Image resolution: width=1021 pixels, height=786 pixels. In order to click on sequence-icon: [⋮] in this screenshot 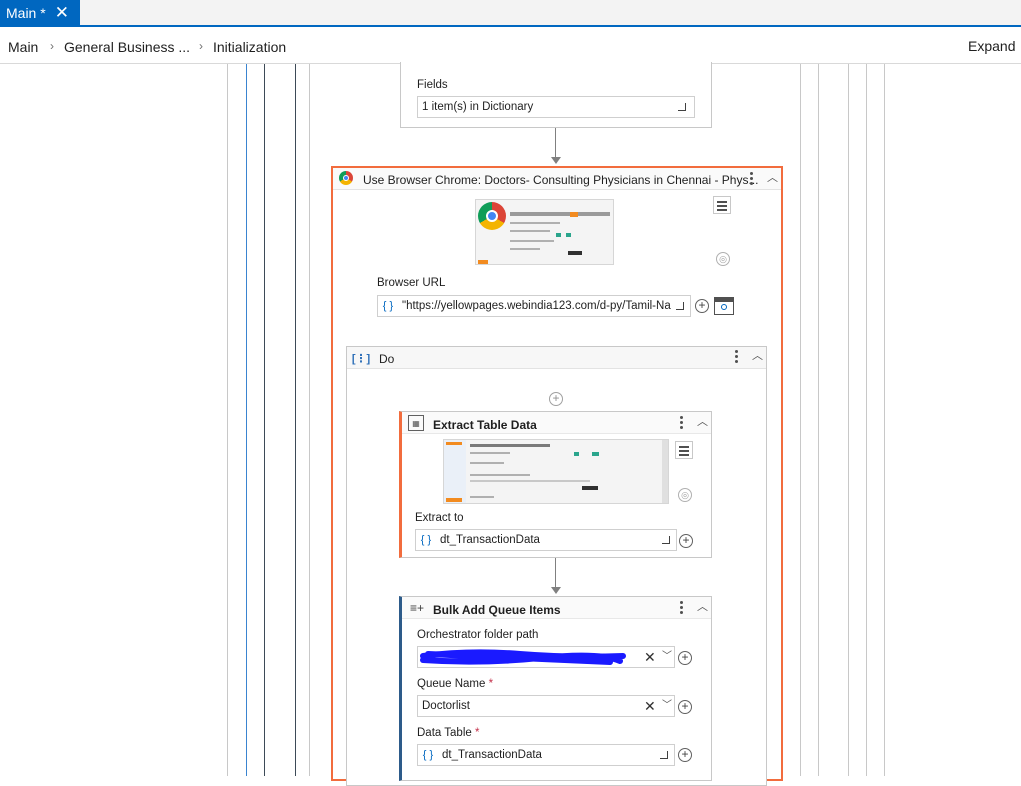, I will do `click(361, 358)`.